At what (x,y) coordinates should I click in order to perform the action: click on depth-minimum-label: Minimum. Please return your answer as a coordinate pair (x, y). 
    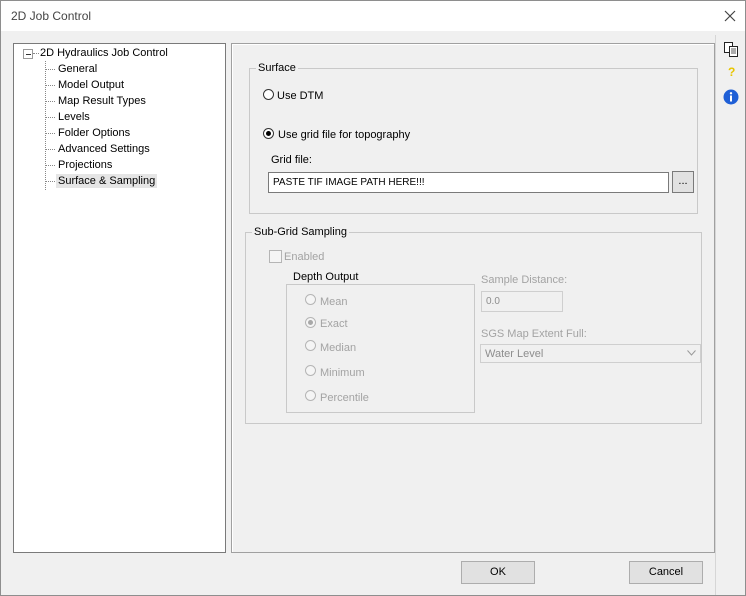
    Looking at the image, I should click on (342, 373).